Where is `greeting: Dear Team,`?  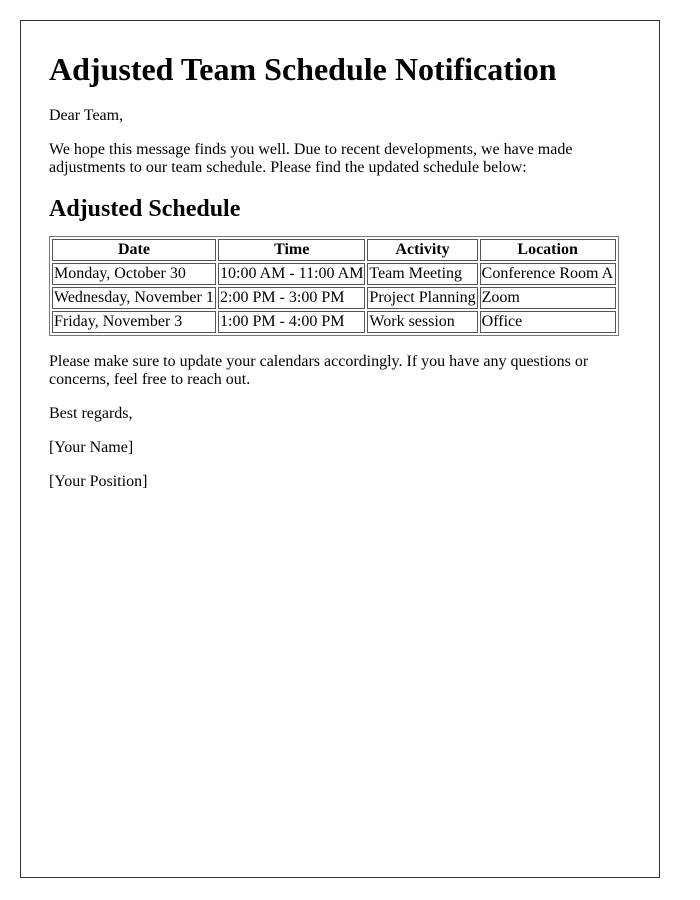
greeting: Dear Team, is located at coordinates (86, 115).